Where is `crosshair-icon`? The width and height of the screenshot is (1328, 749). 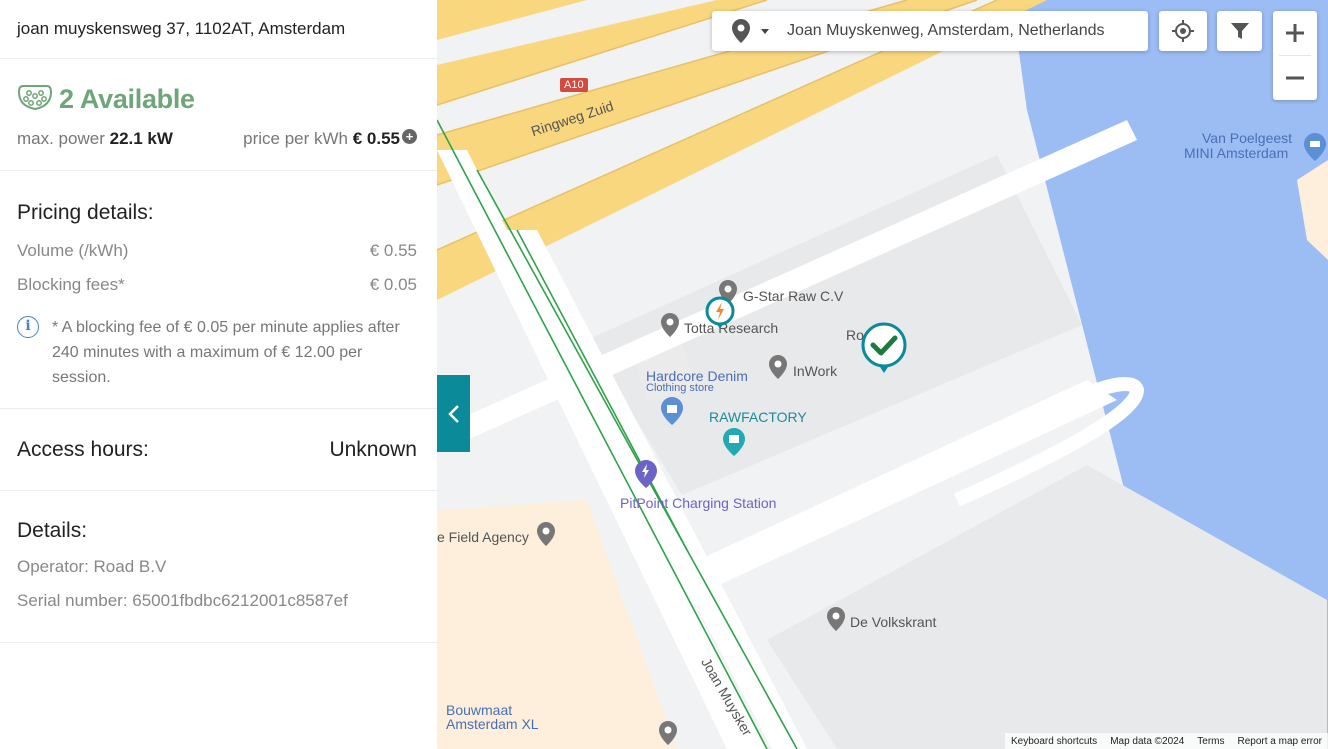 crosshair-icon is located at coordinates (1183, 31).